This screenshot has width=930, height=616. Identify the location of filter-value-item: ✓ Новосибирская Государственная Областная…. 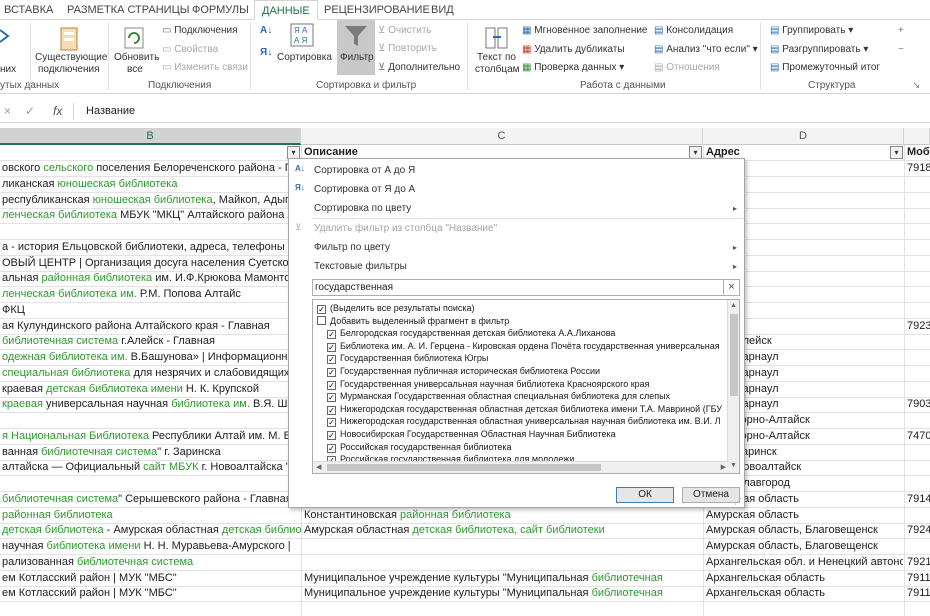
(466, 434).